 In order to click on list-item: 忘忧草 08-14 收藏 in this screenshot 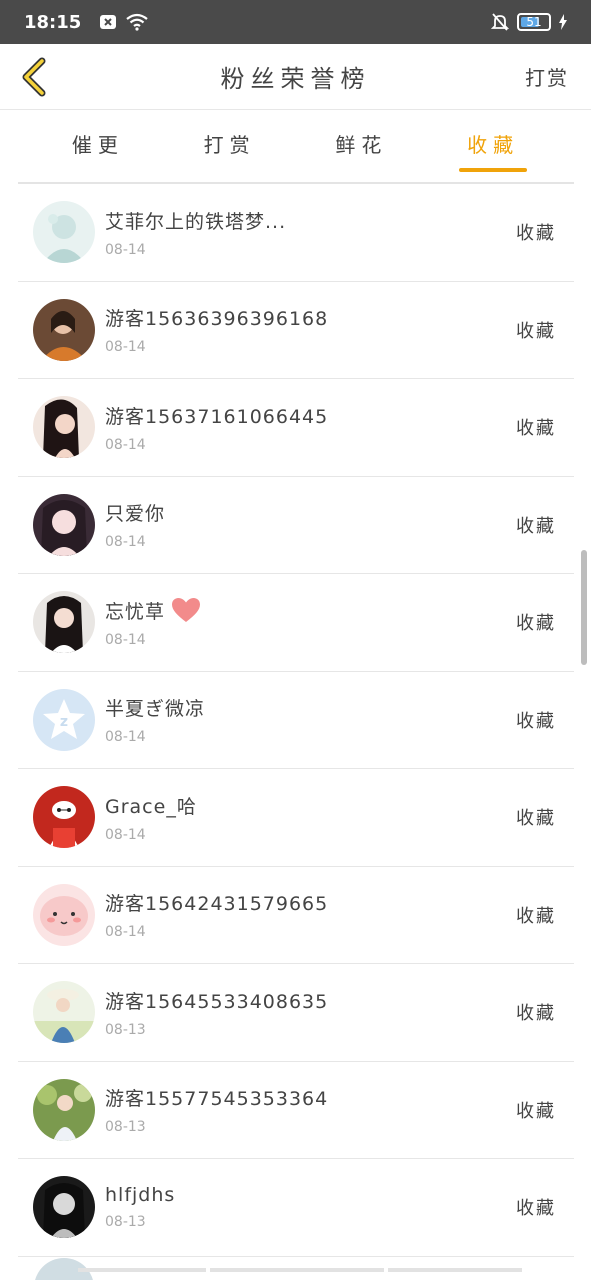, I will do `click(296, 623)`.